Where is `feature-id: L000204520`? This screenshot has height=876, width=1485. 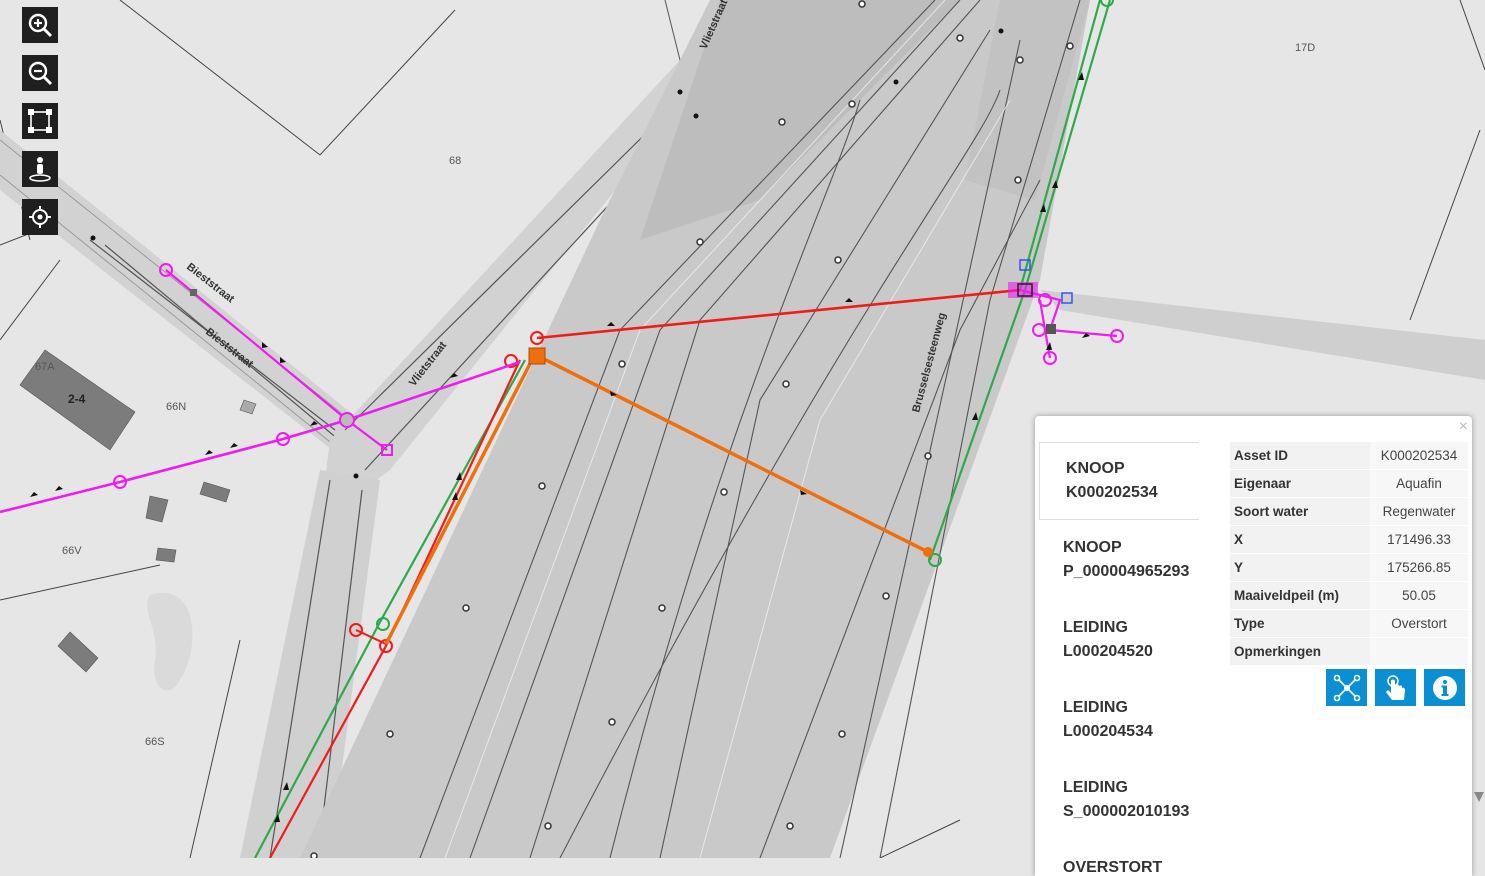 feature-id: L000204520 is located at coordinates (1108, 651).